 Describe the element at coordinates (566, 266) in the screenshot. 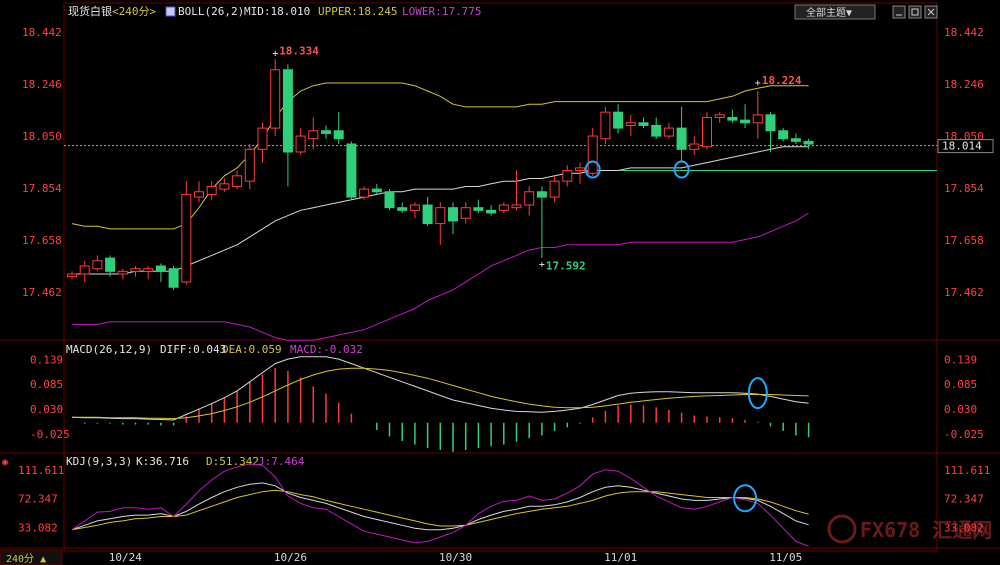

I see `annotation-label: 17.592` at that location.